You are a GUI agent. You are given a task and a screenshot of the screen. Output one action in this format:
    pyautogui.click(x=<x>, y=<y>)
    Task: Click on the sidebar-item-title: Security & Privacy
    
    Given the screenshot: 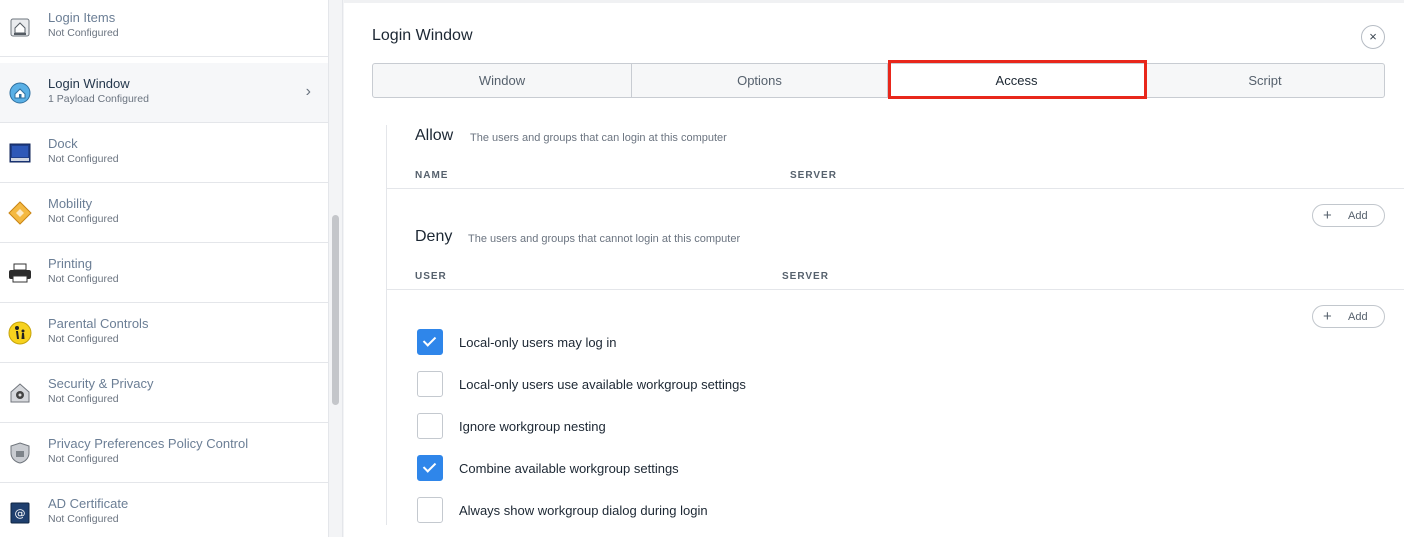 What is the action you would take?
    pyautogui.click(x=101, y=383)
    